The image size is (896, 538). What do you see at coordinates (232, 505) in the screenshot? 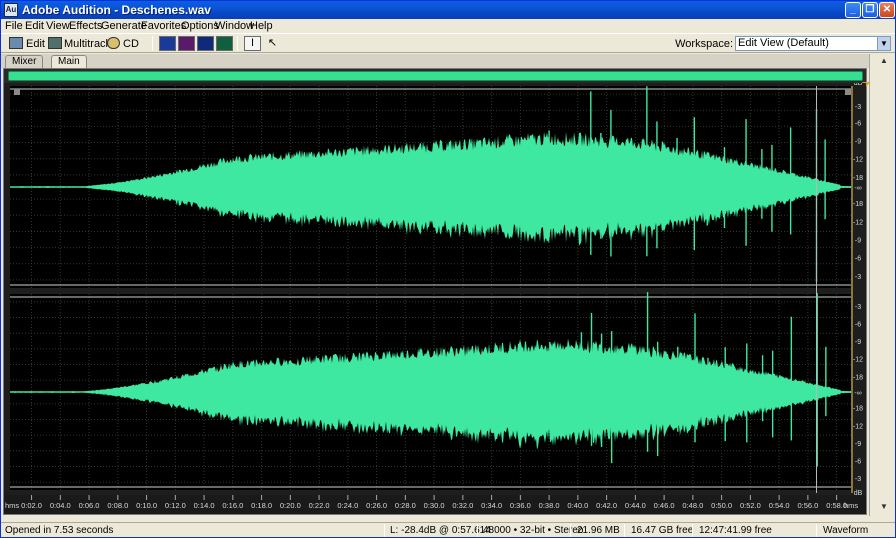
I see `time-tick-label: 0:16.0` at bounding box center [232, 505].